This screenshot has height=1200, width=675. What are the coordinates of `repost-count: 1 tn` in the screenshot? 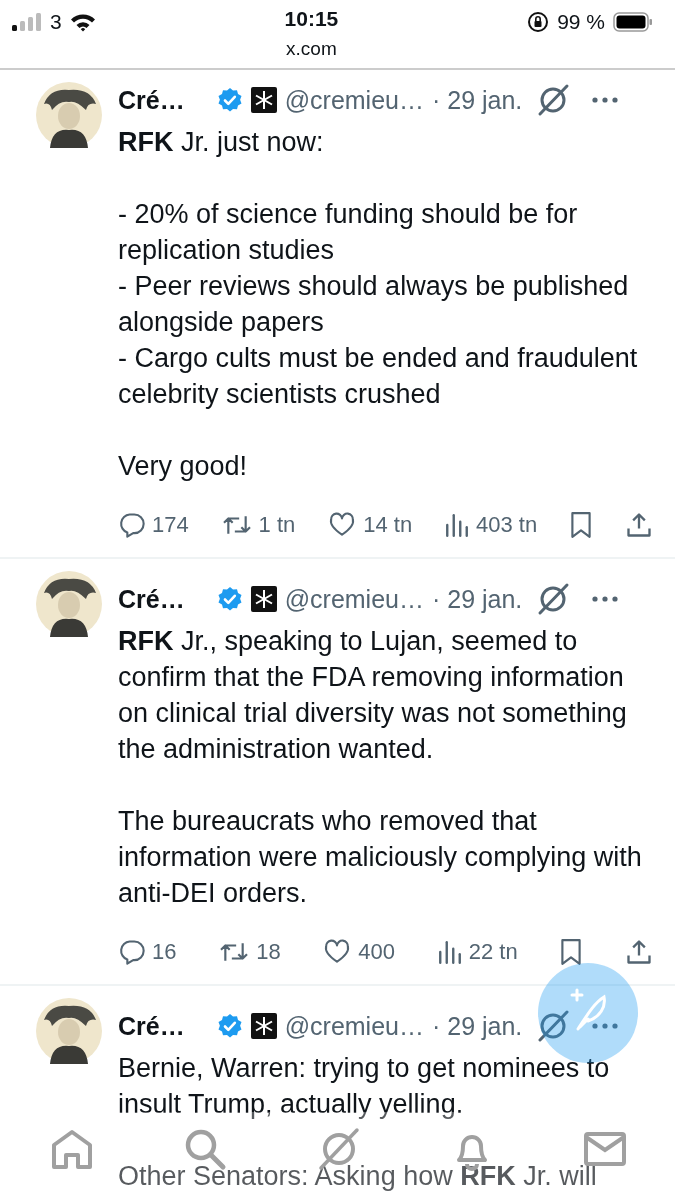 It's located at (277, 525).